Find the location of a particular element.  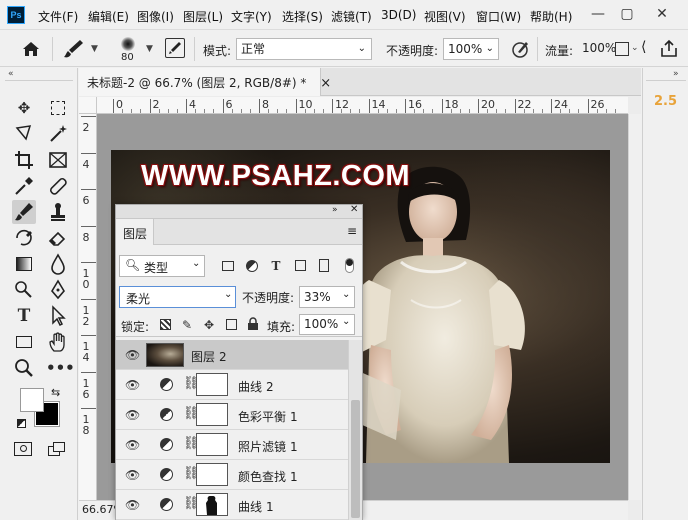

vertical-scrollbar is located at coordinates (634, 307).